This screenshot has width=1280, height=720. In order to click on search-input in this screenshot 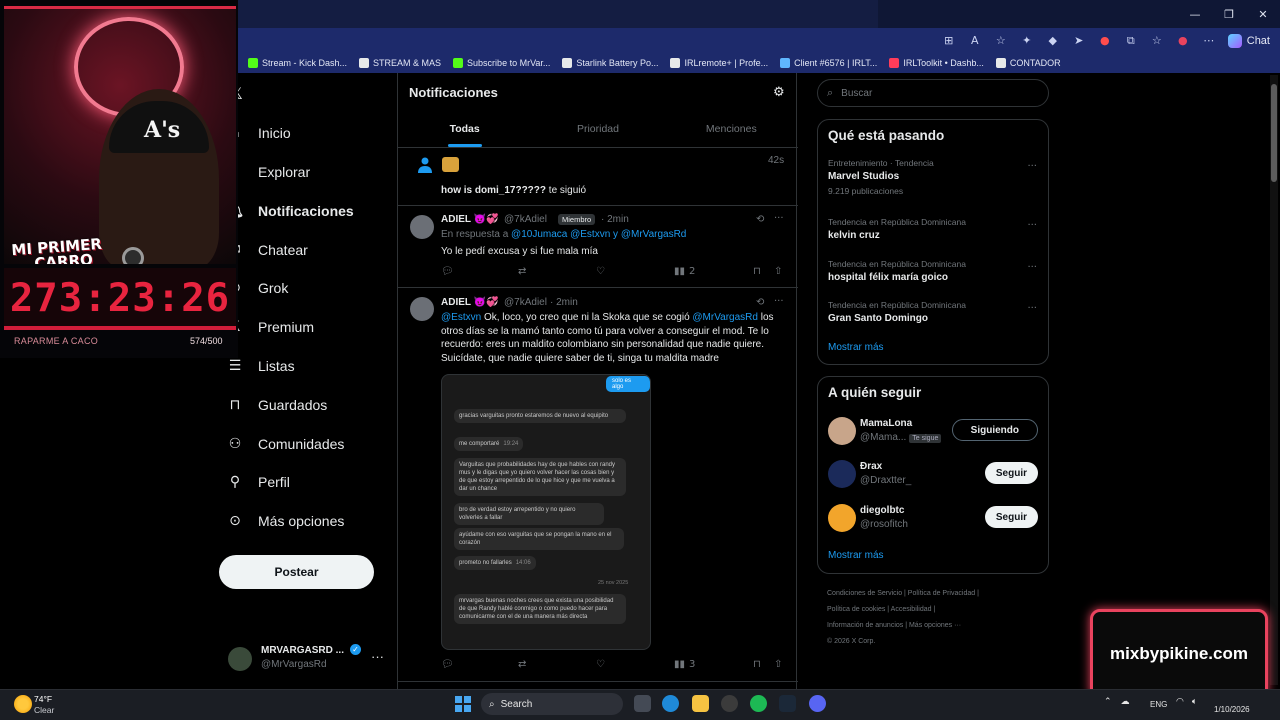, I will do `click(931, 93)`.